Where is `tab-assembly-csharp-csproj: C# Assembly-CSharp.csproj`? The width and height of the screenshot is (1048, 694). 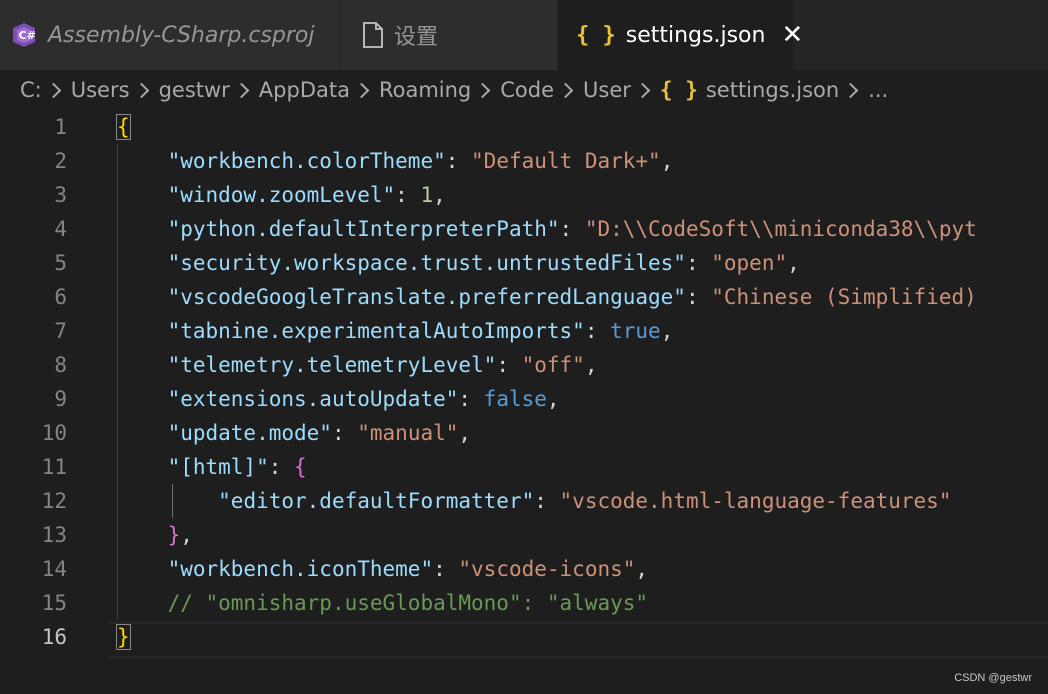
tab-assembly-csharp-csproj: C# Assembly-CSharp.csproj is located at coordinates (170, 35).